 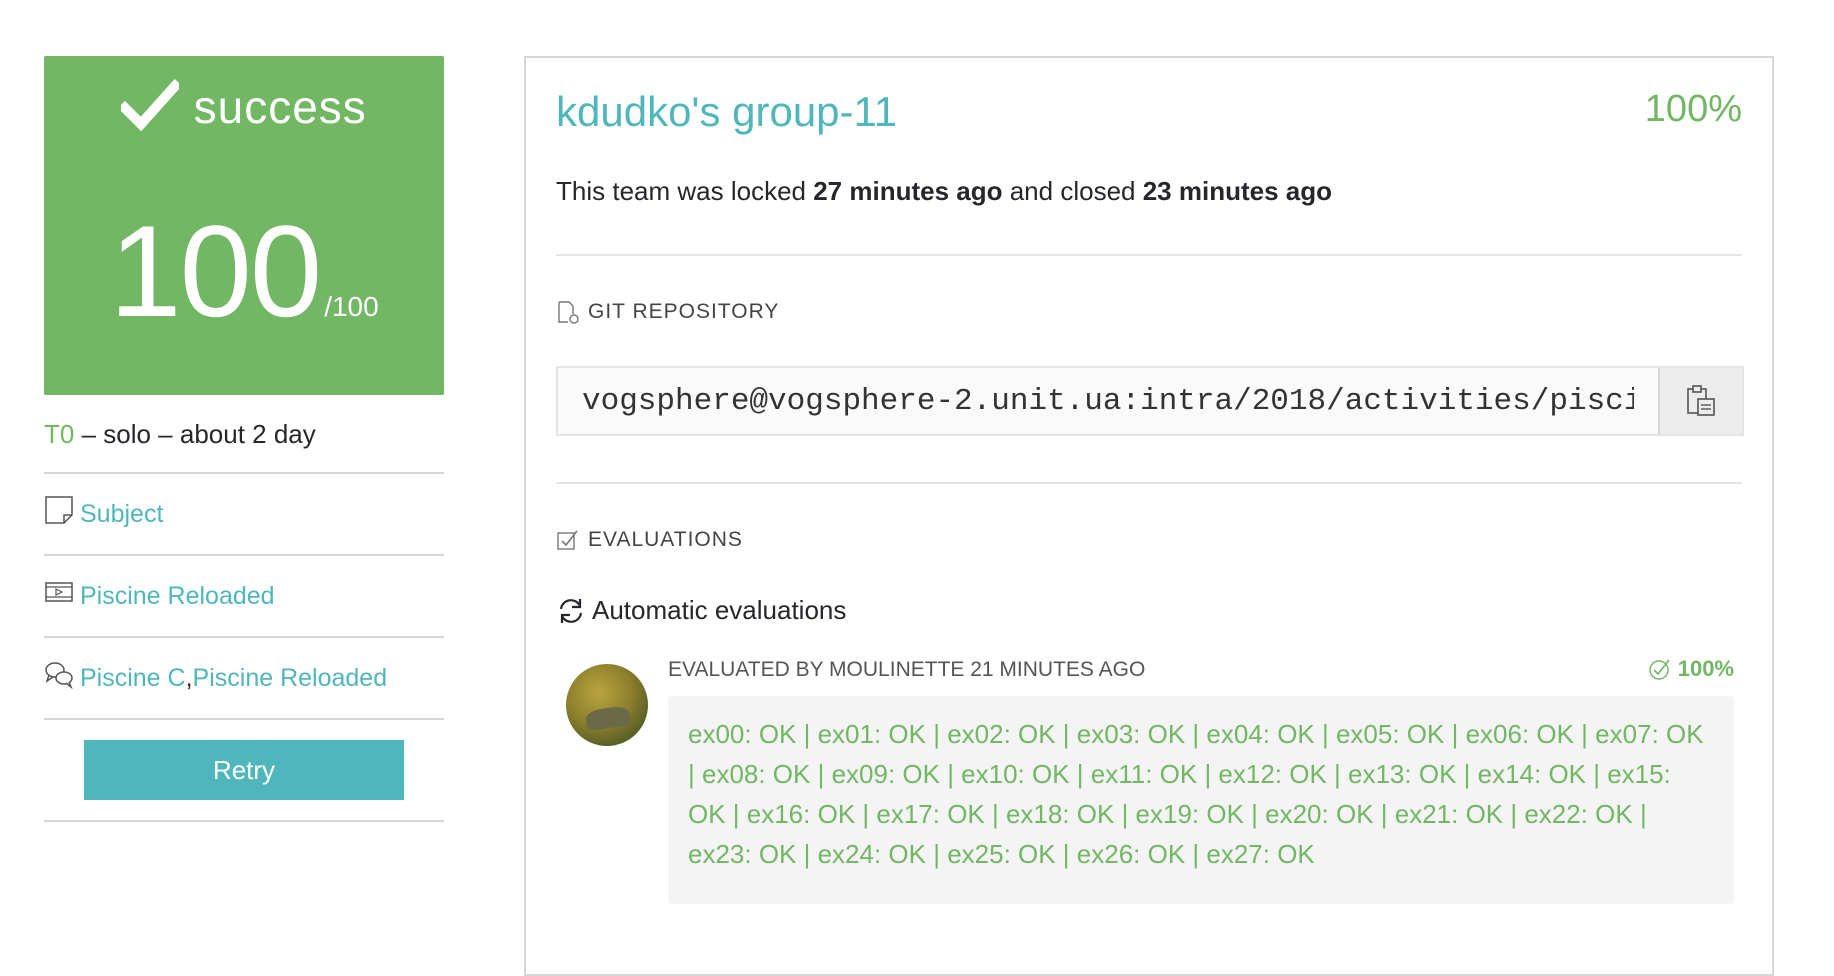 I want to click on evaluation-check-icon, so click(x=1659, y=669).